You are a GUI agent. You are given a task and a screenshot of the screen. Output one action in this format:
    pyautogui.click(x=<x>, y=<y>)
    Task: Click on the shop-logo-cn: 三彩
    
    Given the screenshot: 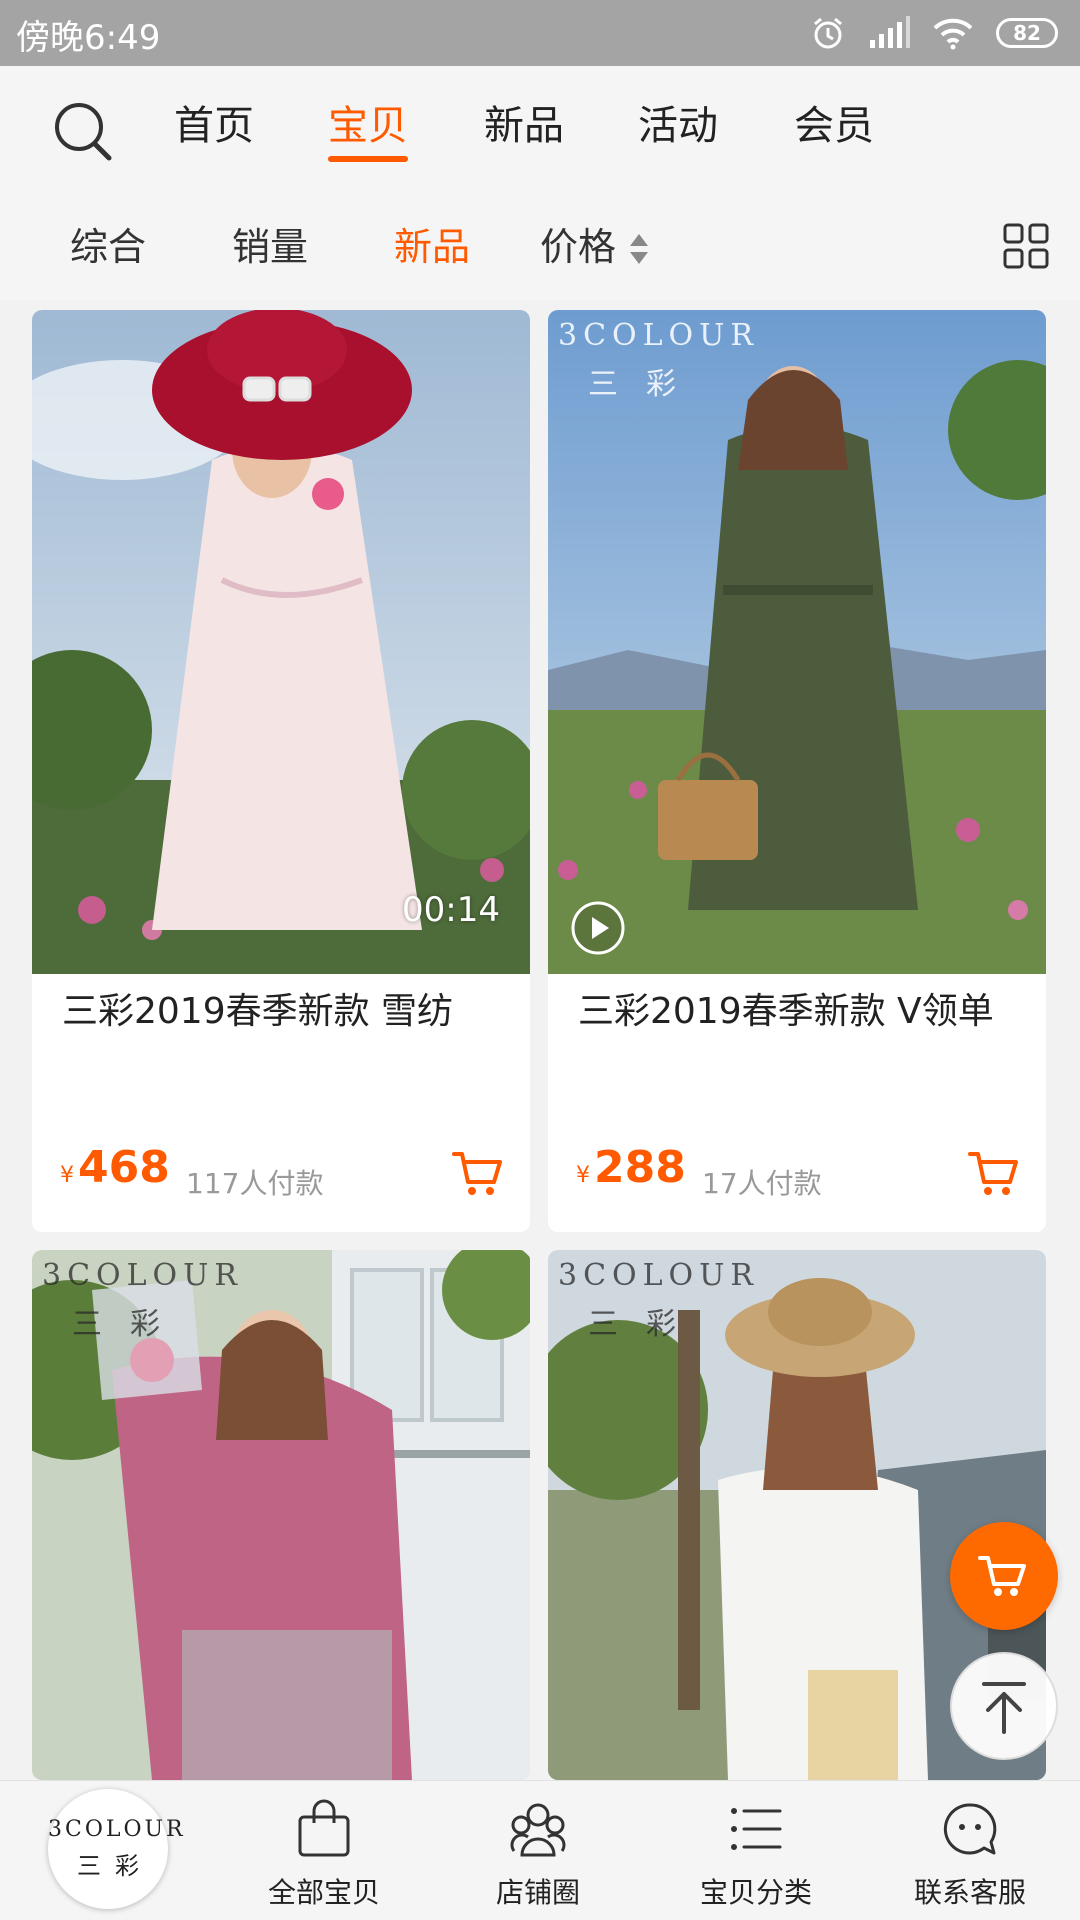 What is the action you would take?
    pyautogui.click(x=115, y=1866)
    